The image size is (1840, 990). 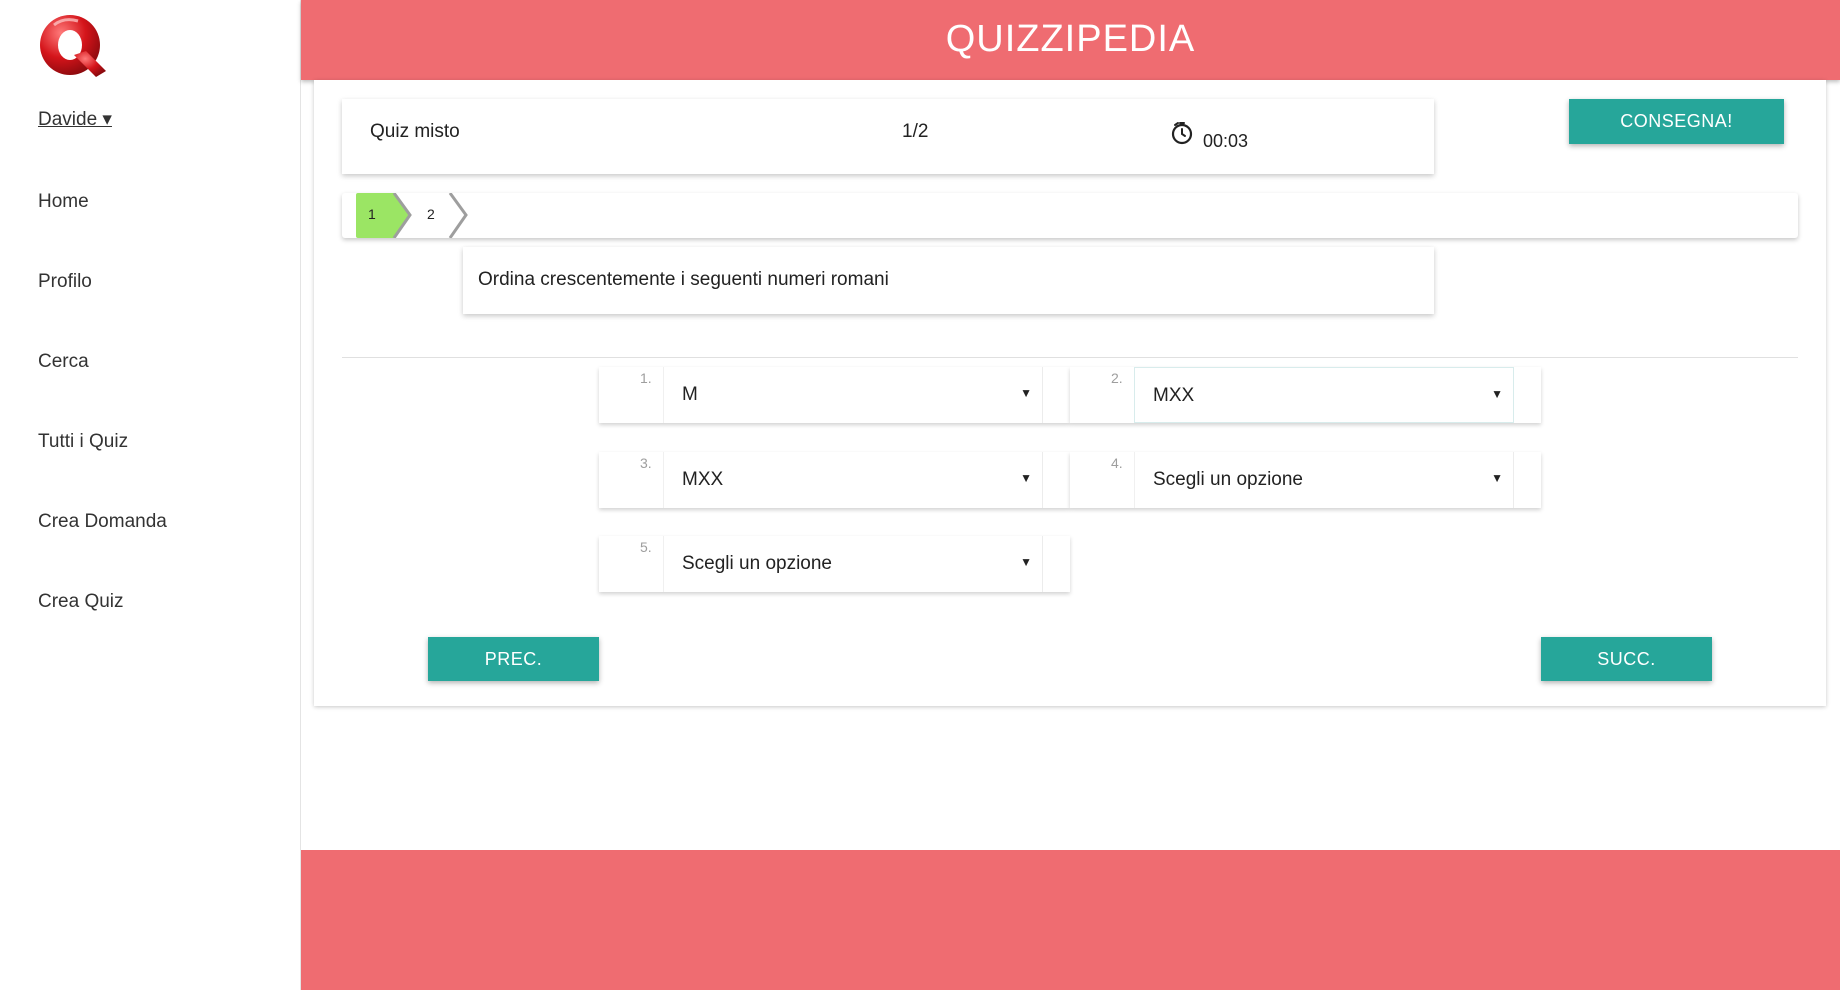 What do you see at coordinates (690, 394) in the screenshot?
I see `answer-selected-value: M` at bounding box center [690, 394].